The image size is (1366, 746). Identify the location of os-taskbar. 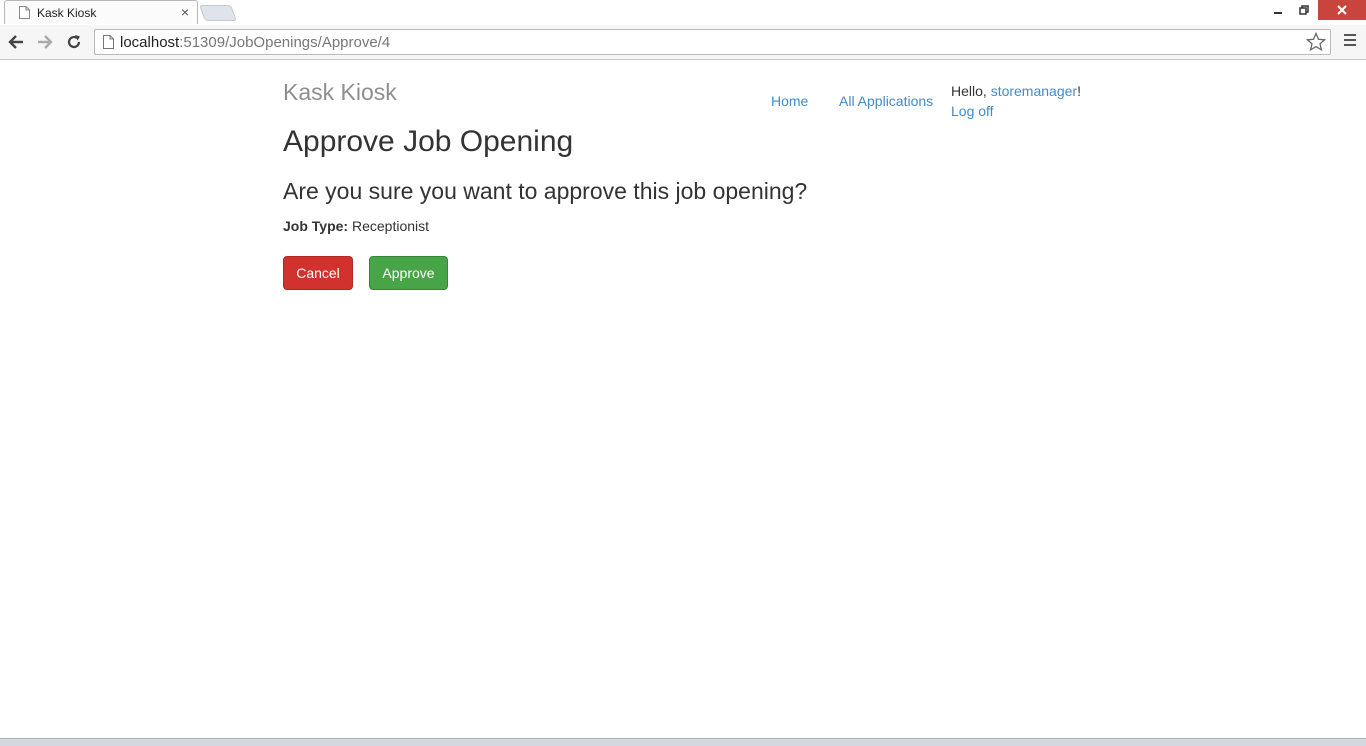
(683, 742).